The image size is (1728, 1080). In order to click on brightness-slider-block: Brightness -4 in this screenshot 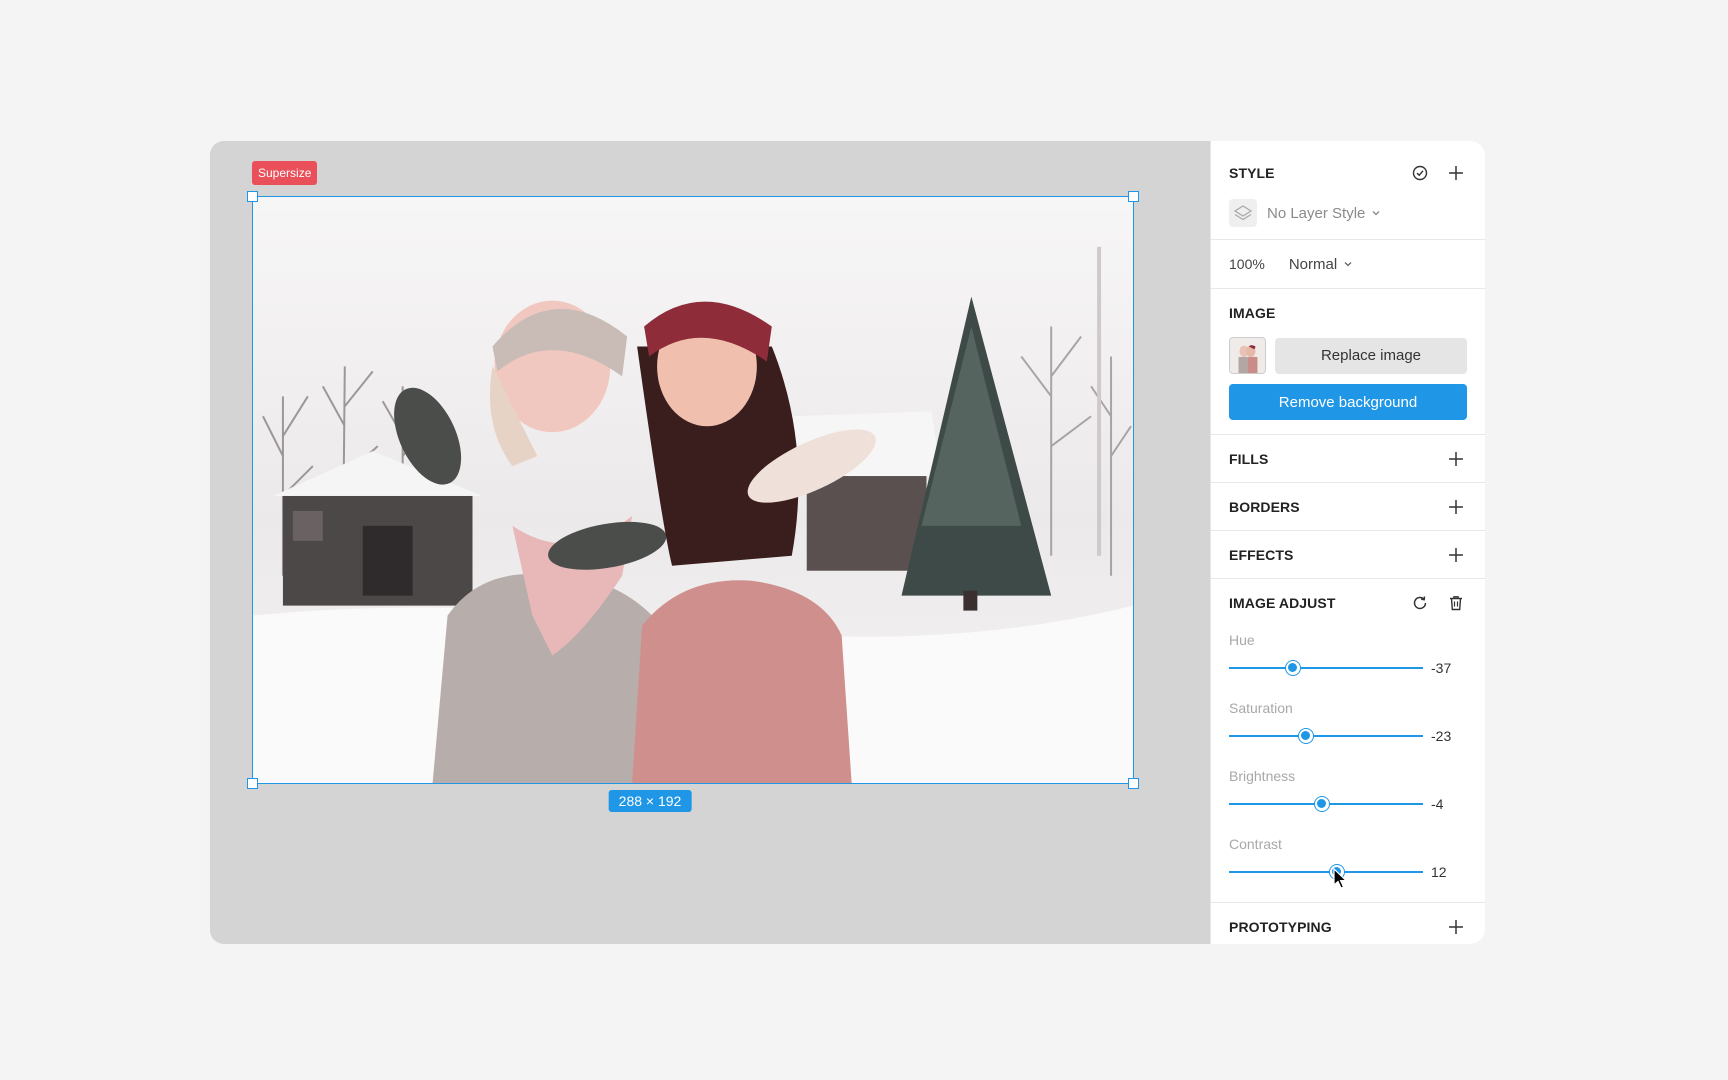, I will do `click(1348, 796)`.